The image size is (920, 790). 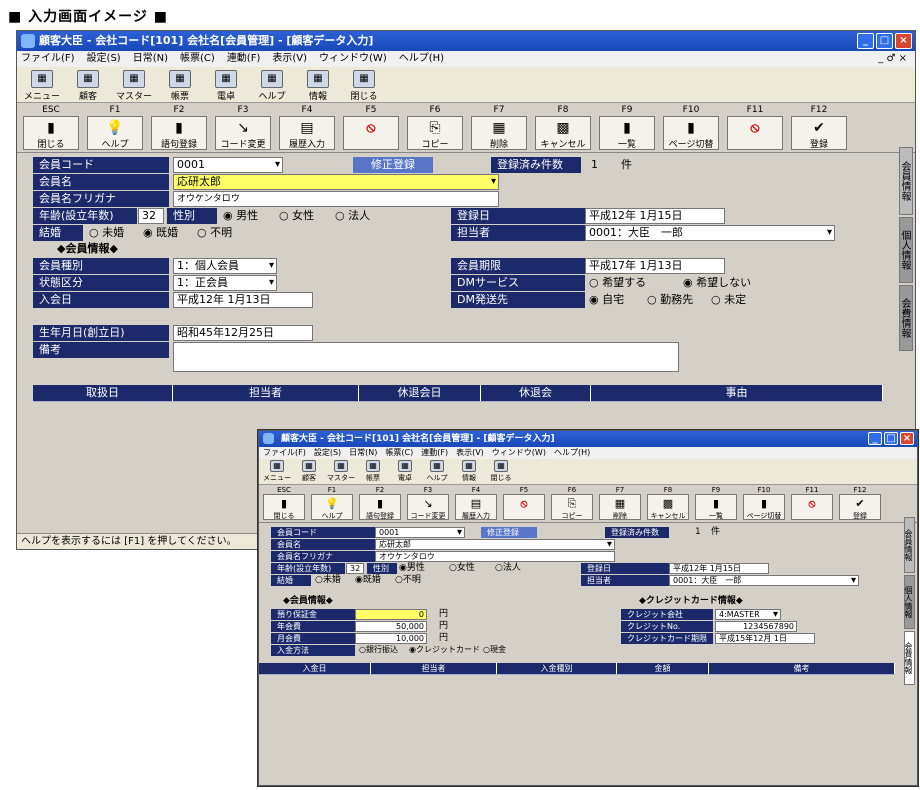 What do you see at coordinates (391, 614) in the screenshot?
I see `deposit-field: 0` at bounding box center [391, 614].